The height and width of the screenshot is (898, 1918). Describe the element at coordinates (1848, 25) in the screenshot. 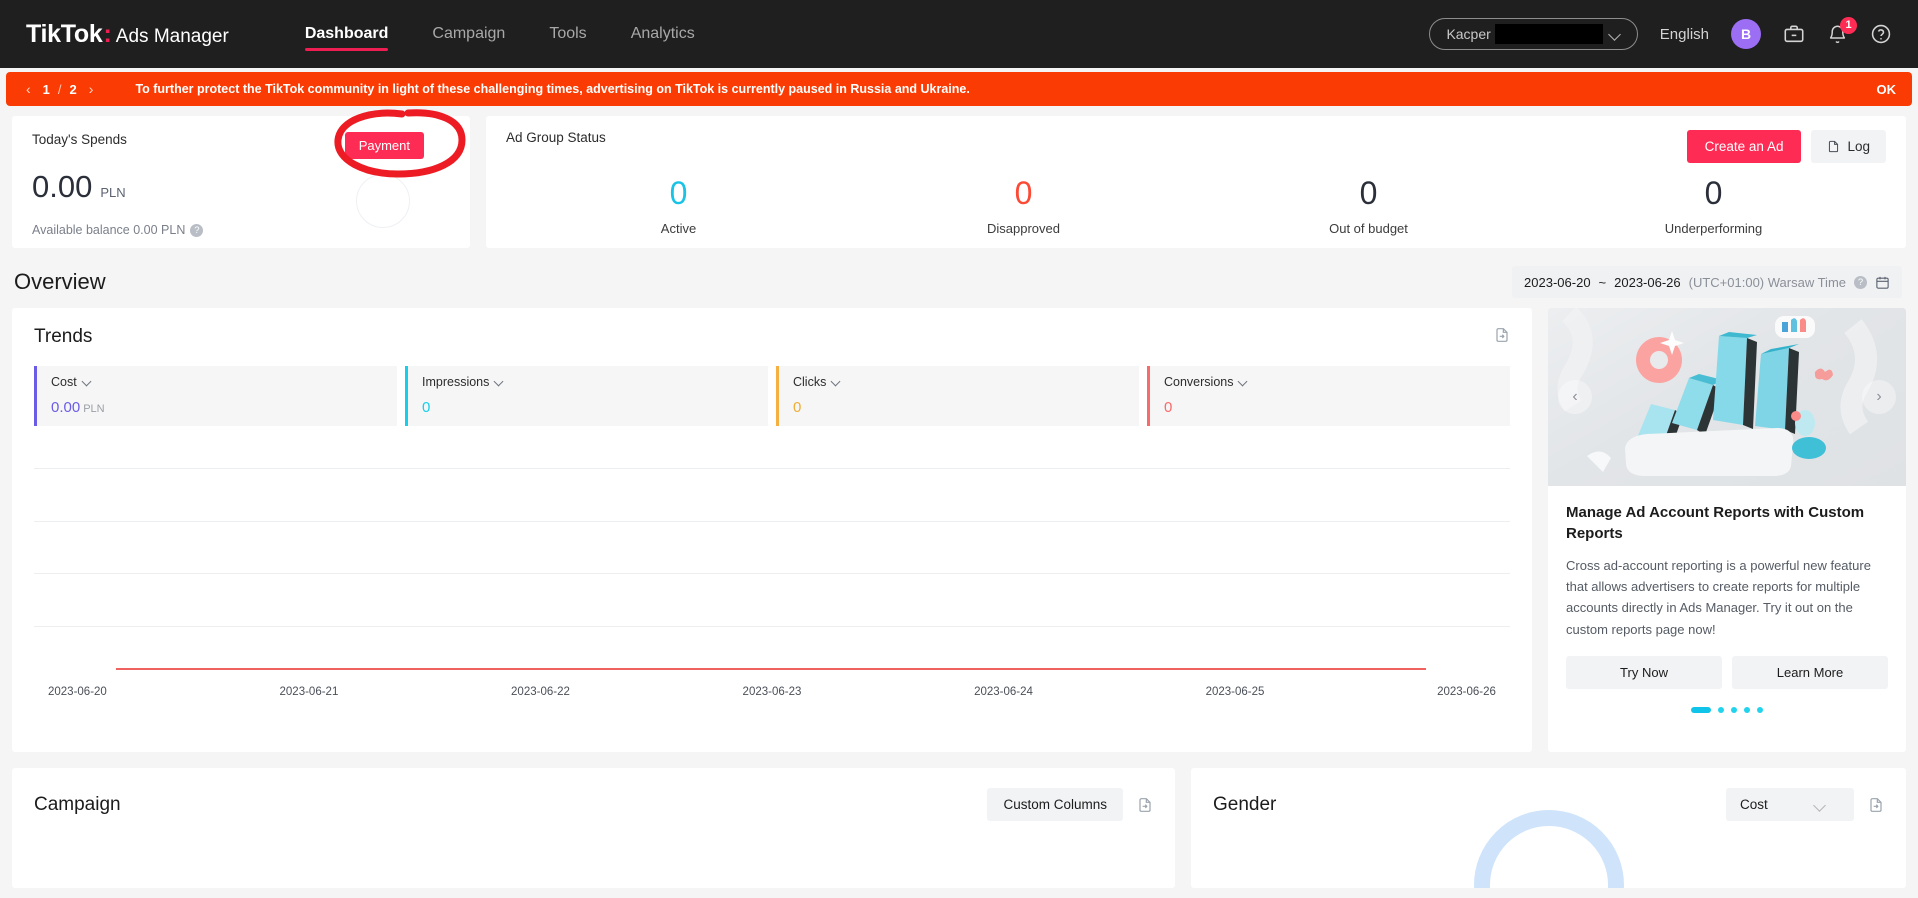

I see `notification-badge: 1` at that location.